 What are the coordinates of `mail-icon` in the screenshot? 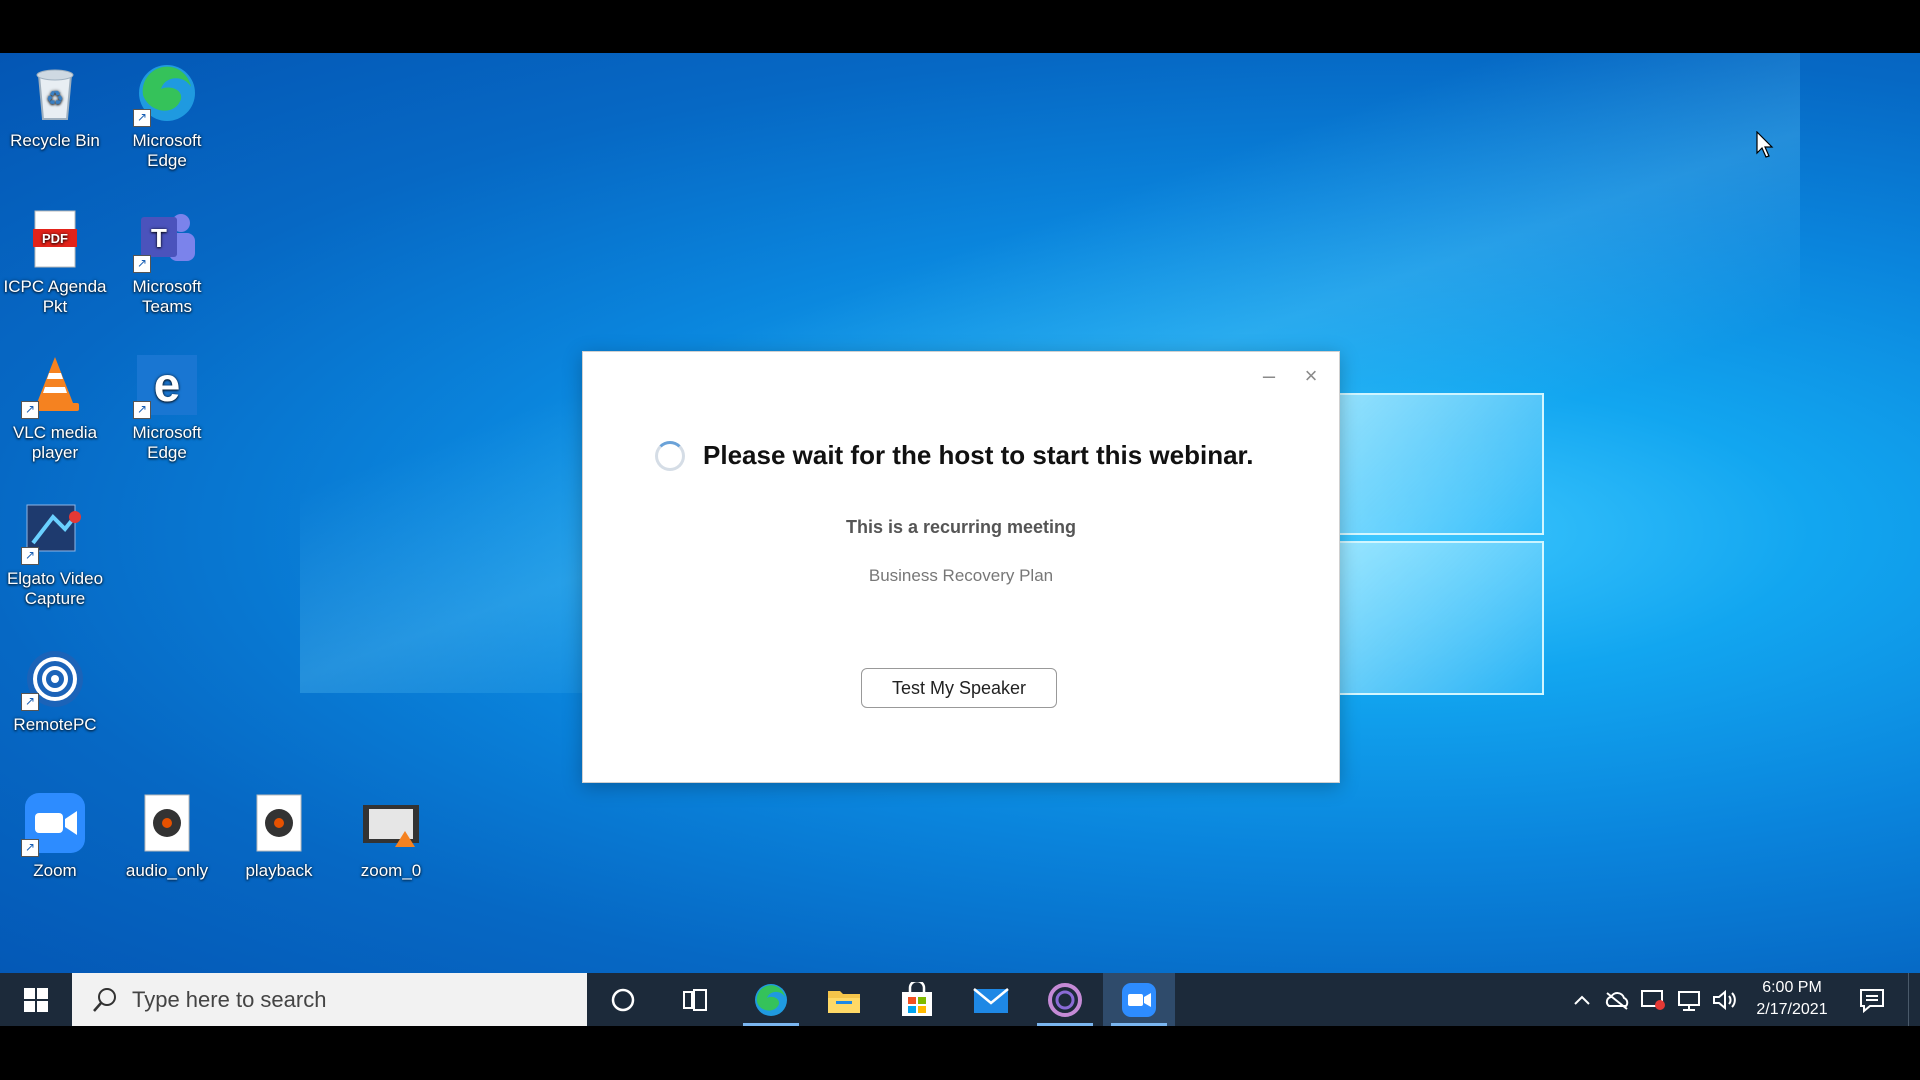 It's located at (991, 1000).